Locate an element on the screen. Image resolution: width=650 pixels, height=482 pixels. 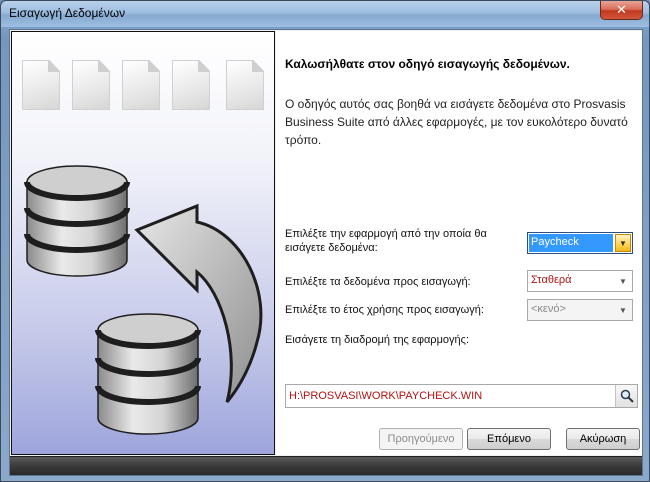
app-path-value: H:\PROSVASI\WORK\PAYCHECK.WIN is located at coordinates (386, 396).